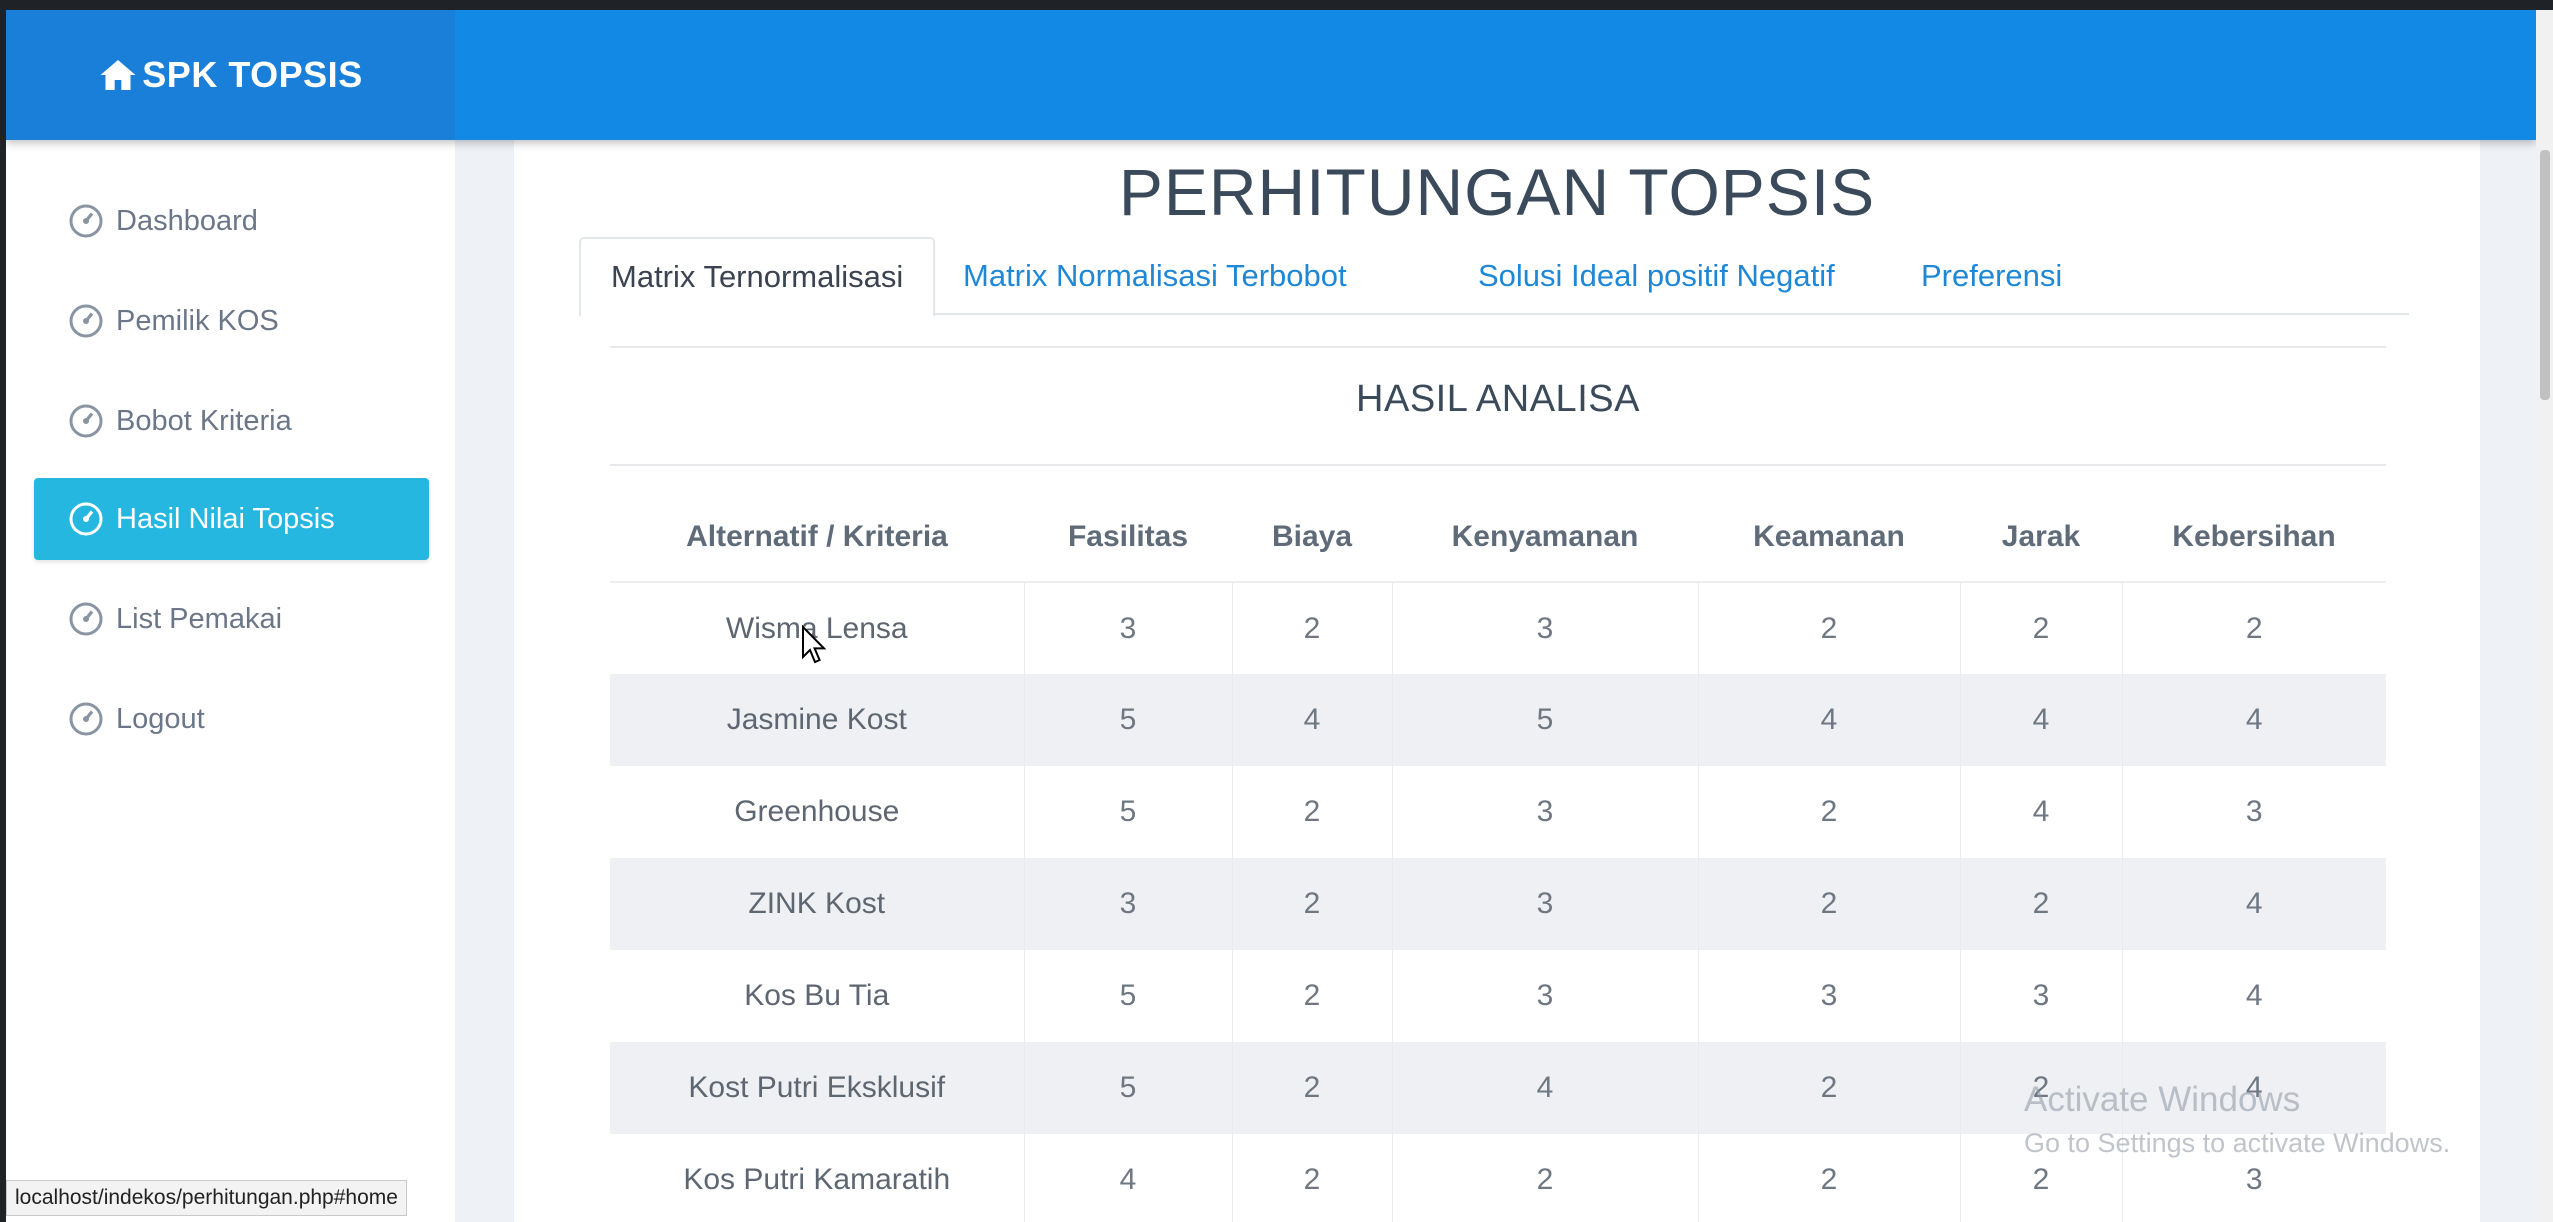 The width and height of the screenshot is (2553, 1222). Describe the element at coordinates (1991, 276) in the screenshot. I see `tab-preferensi: Preferensi` at that location.